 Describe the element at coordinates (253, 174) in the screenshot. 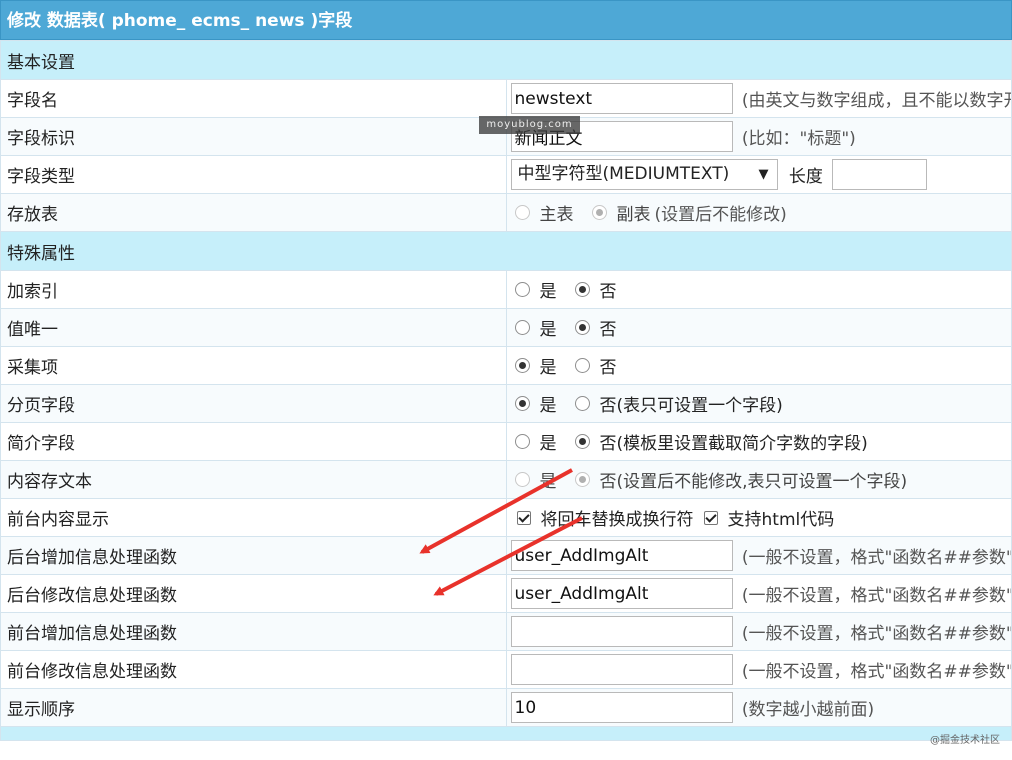

I see `field-type-label: 字段类型` at that location.